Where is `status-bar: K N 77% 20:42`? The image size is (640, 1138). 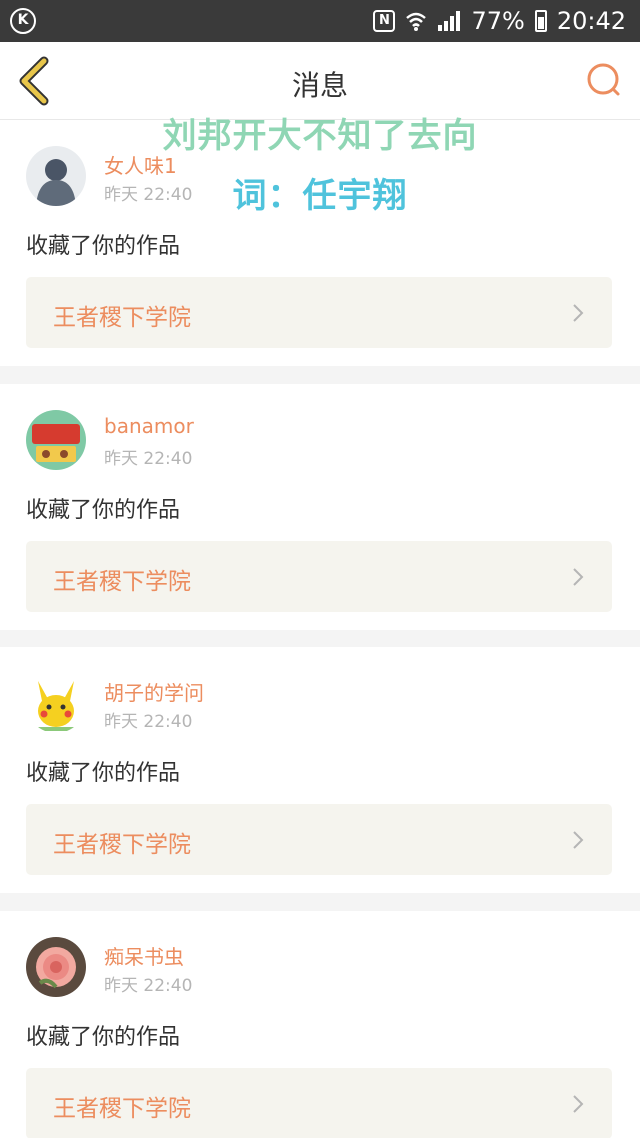
status-bar: K N 77% 20:42 is located at coordinates (320, 21).